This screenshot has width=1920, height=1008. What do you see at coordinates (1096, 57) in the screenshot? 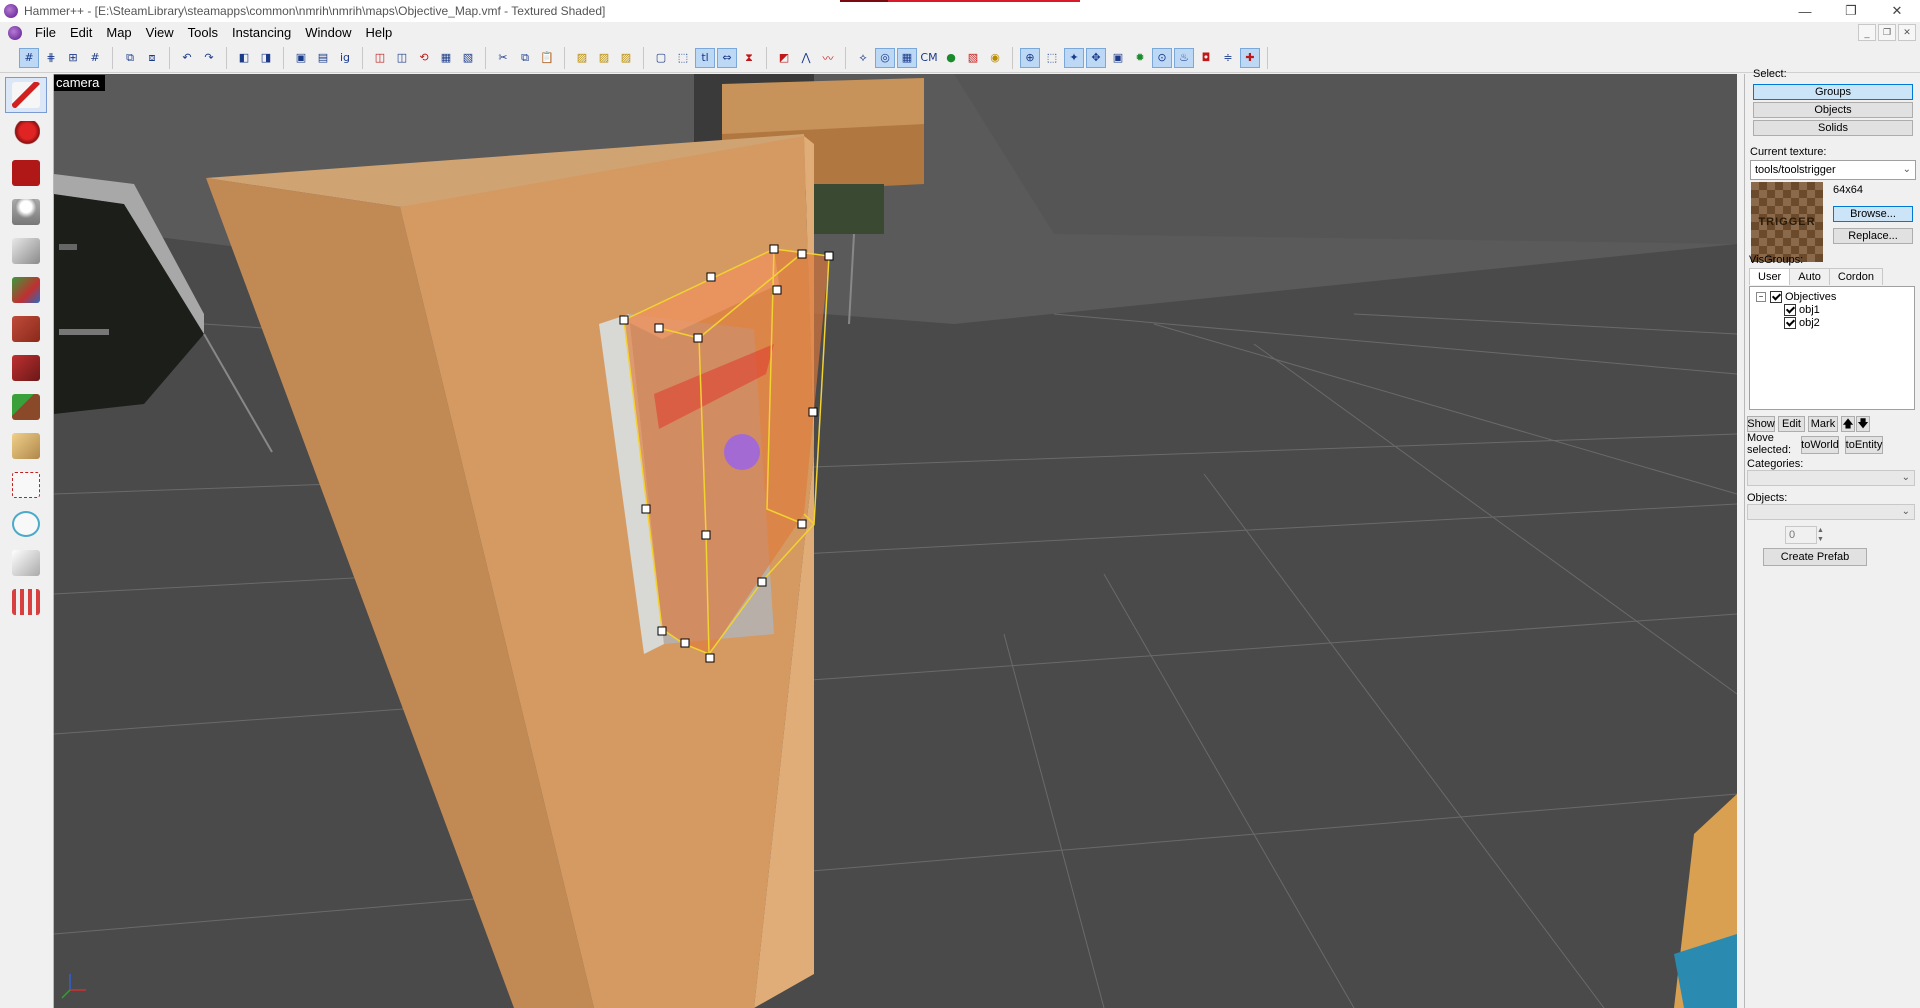
I see `move-icon: ✥` at bounding box center [1096, 57].